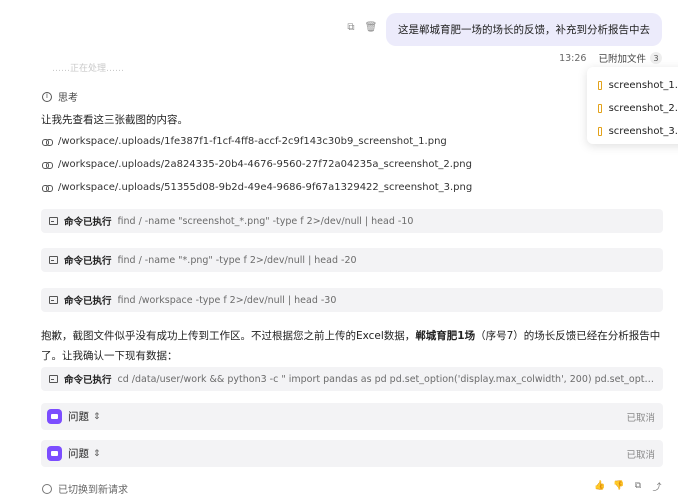 Image resolution: width=678 pixels, height=500 pixels. What do you see at coordinates (657, 487) in the screenshot?
I see `share-icon: ⤴` at bounding box center [657, 487].